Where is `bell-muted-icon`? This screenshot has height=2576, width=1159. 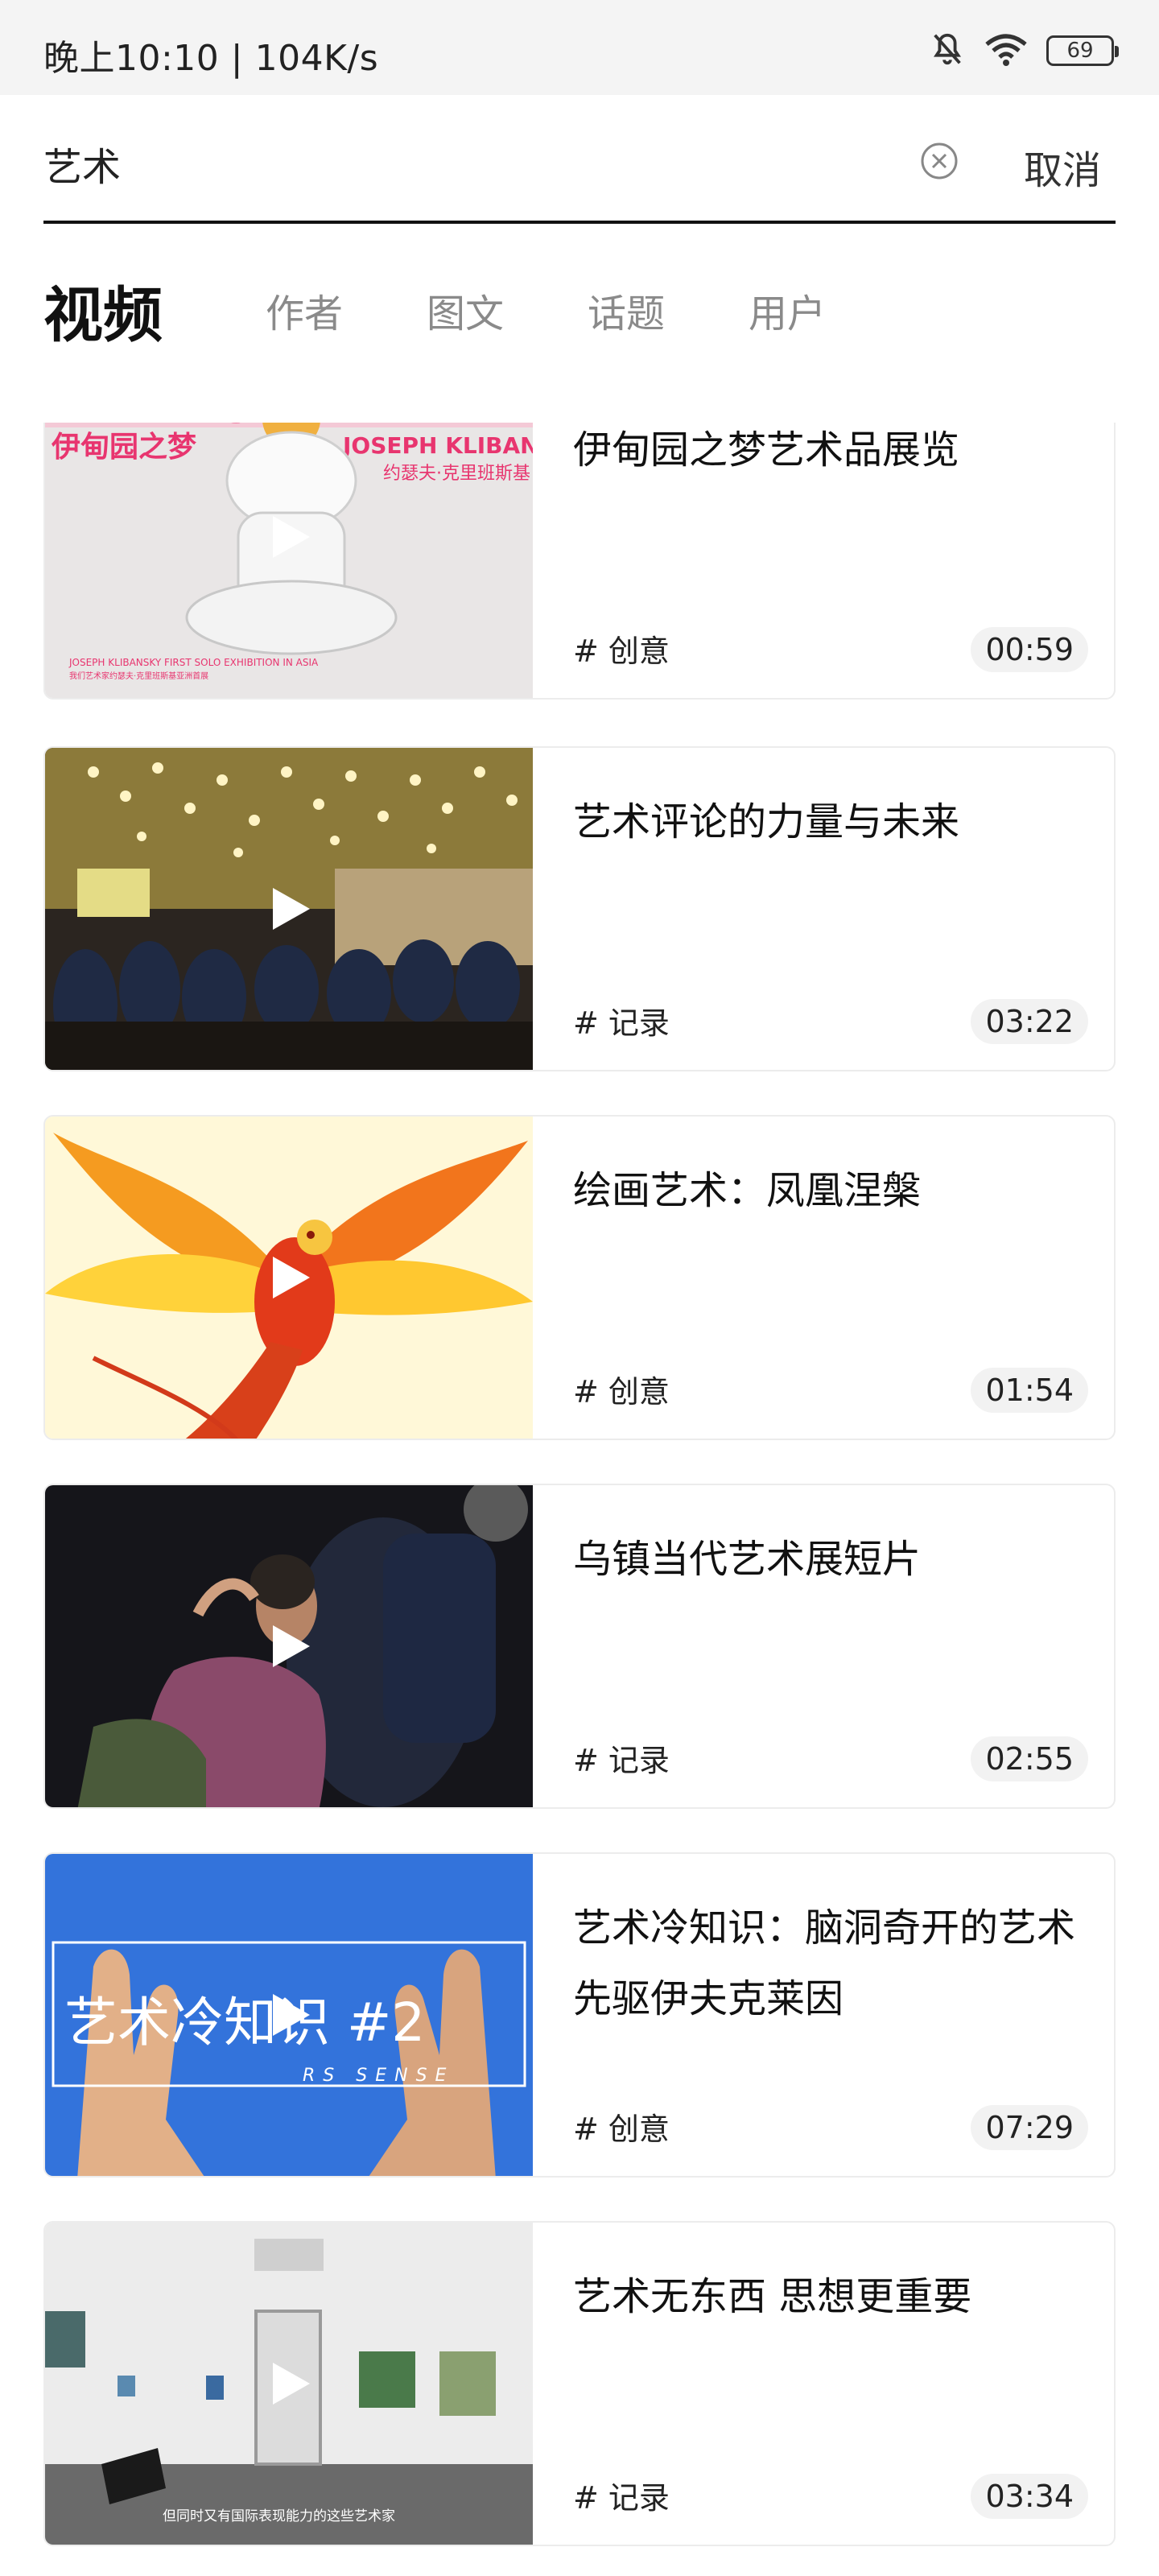 bell-muted-icon is located at coordinates (947, 51).